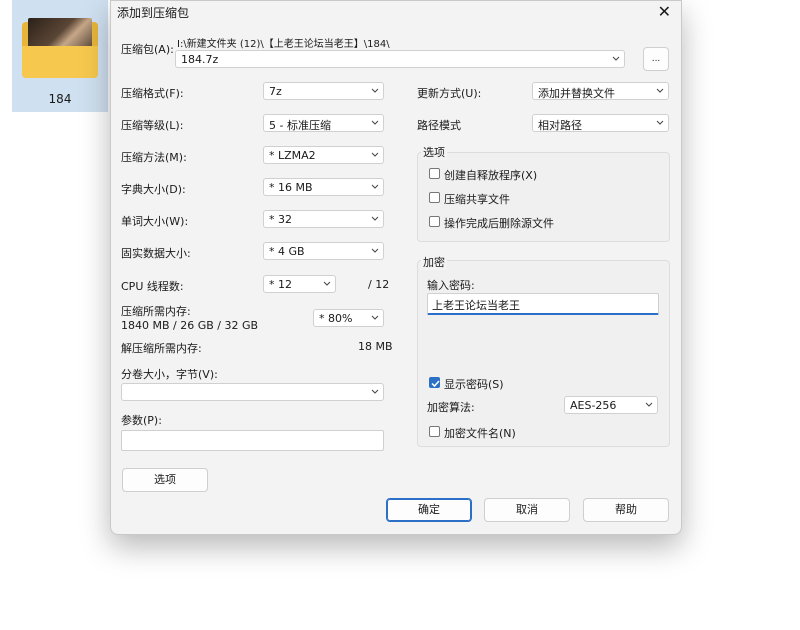  What do you see at coordinates (283, 44) in the screenshot?
I see `archive-path: I:\新建文件夹 (12)\【上老王论坛当老王】\184\` at bounding box center [283, 44].